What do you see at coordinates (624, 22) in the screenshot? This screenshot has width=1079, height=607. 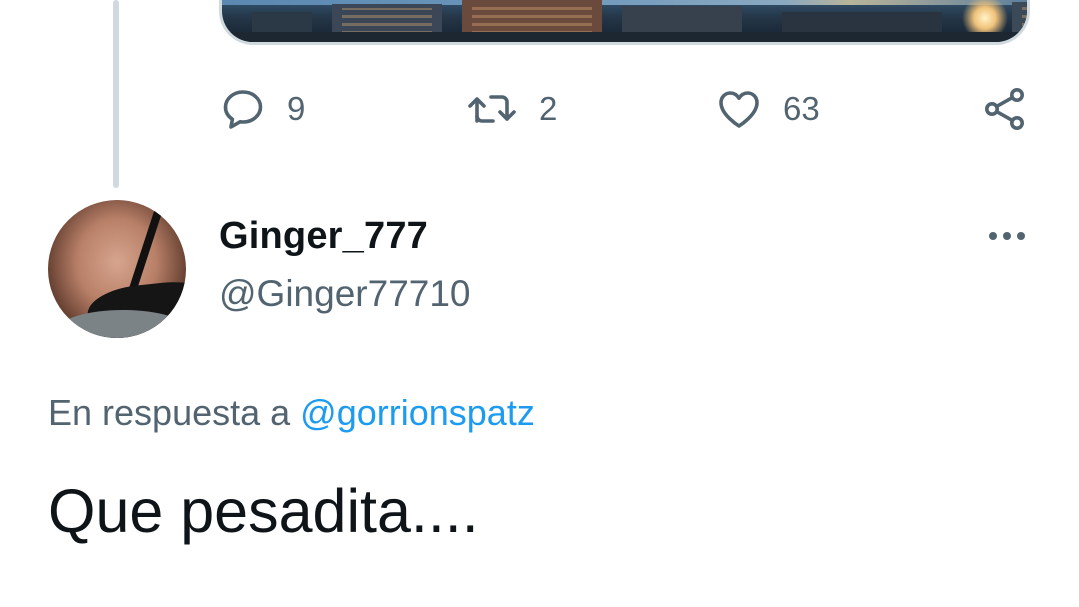 I see `tweet-media-image` at bounding box center [624, 22].